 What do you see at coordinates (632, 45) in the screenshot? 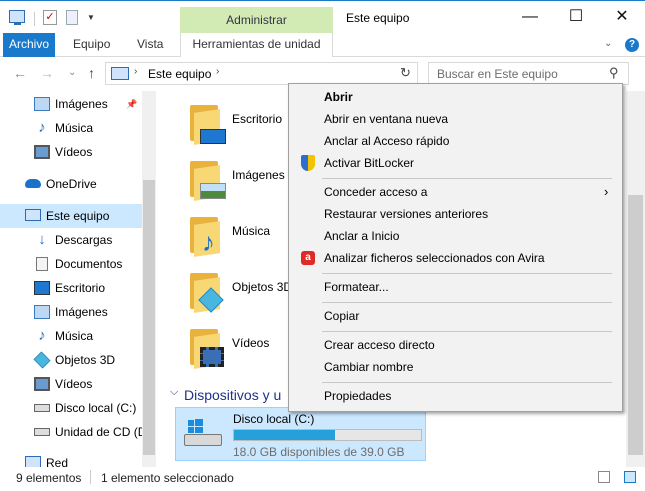
I see `help-icon: ?` at bounding box center [632, 45].